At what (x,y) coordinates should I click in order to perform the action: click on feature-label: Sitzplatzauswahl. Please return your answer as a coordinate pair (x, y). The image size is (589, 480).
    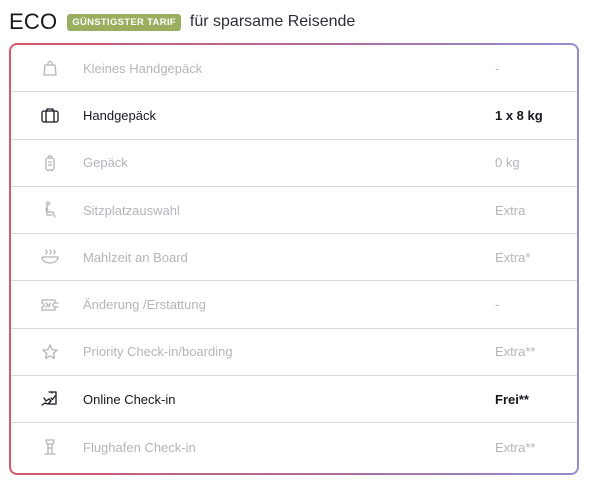
    Looking at the image, I should click on (131, 210).